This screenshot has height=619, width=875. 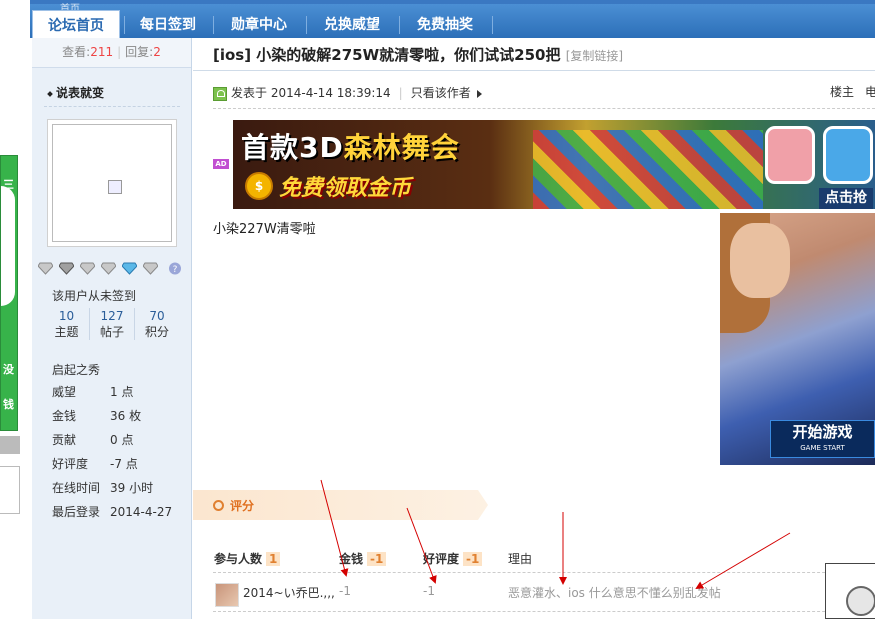 I want to click on nav-ghost-text: 首页, so click(x=70, y=7).